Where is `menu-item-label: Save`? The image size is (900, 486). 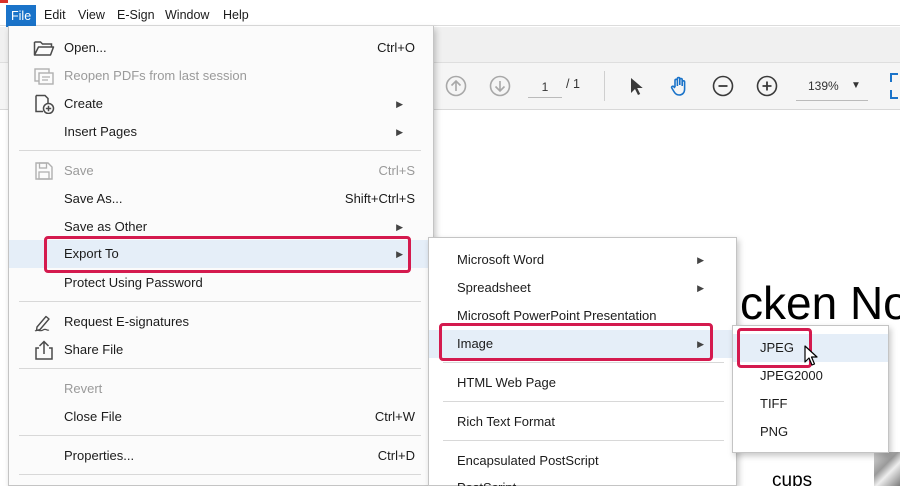 menu-item-label: Save is located at coordinates (79, 170).